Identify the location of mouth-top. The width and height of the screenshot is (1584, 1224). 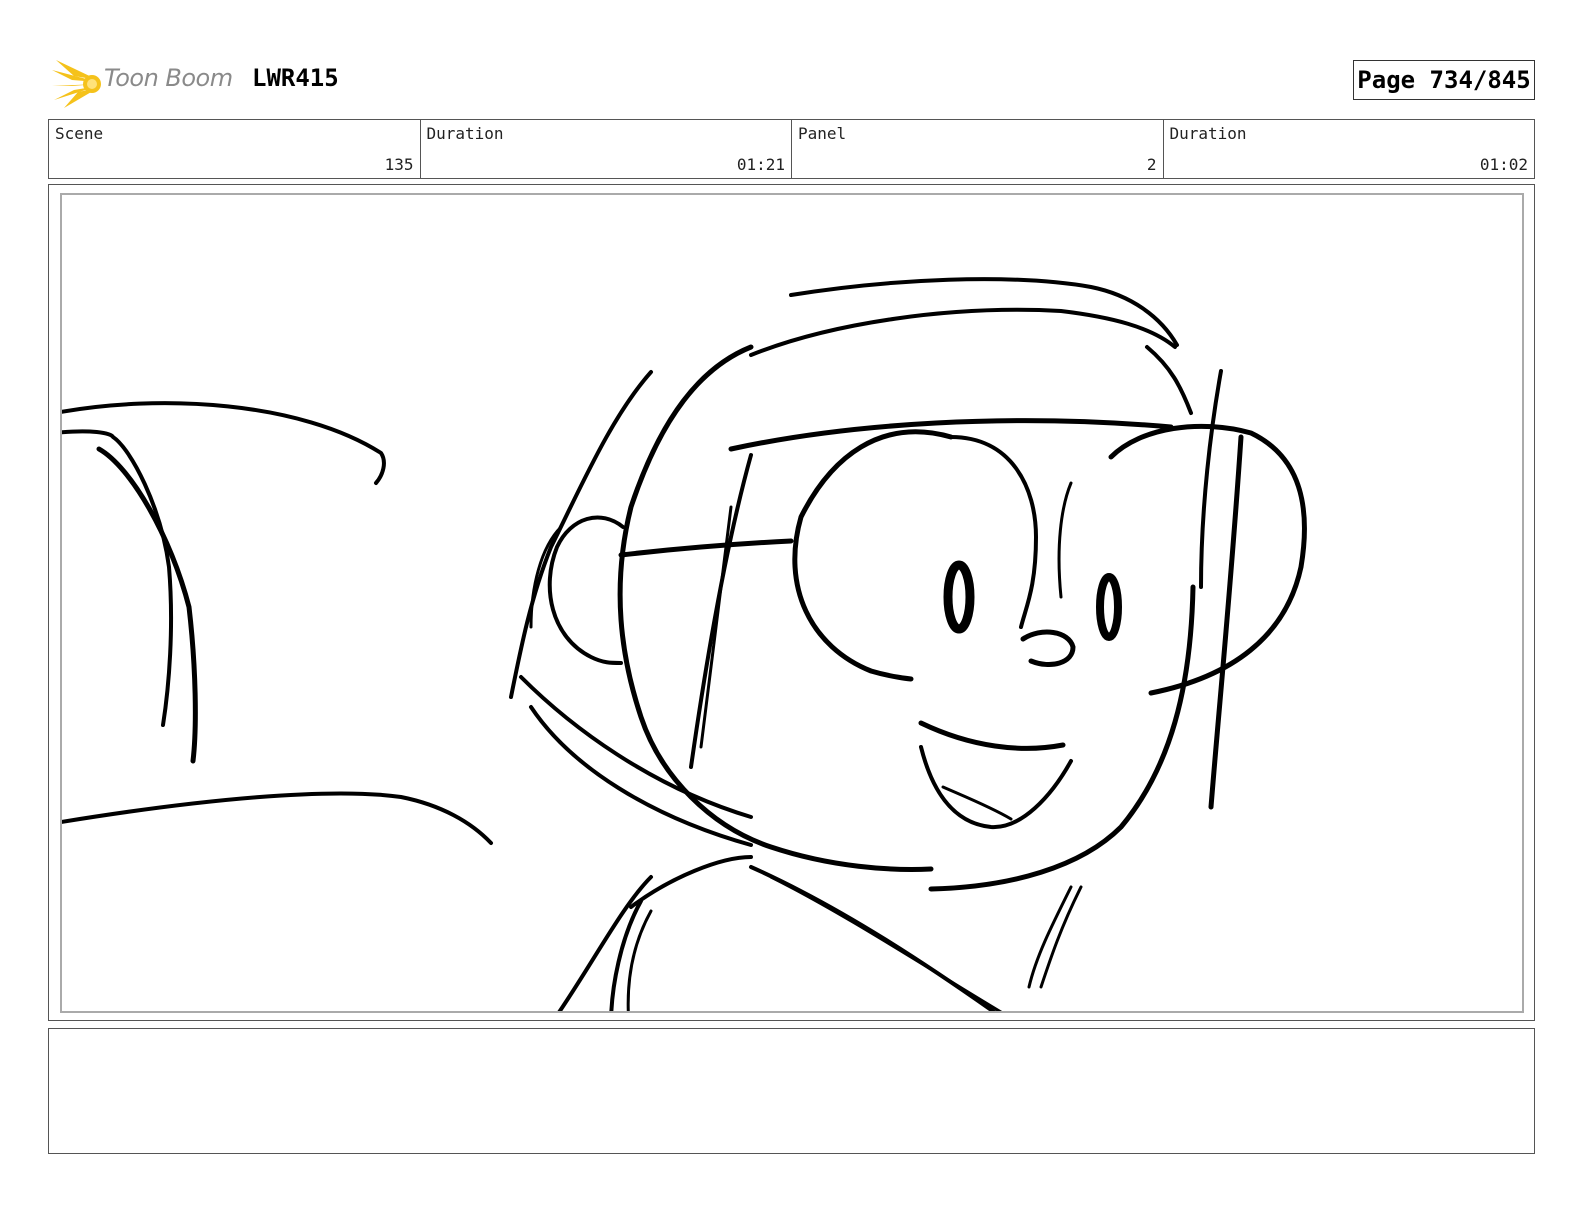
(992, 735).